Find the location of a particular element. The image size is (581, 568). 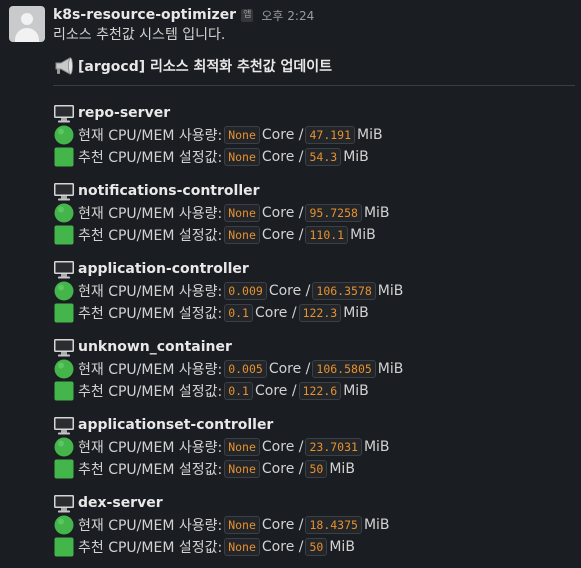

recommended-setting-line: 추천 CPU/MEM 설정값: None Core / 110.1 MiB is located at coordinates (228, 235).